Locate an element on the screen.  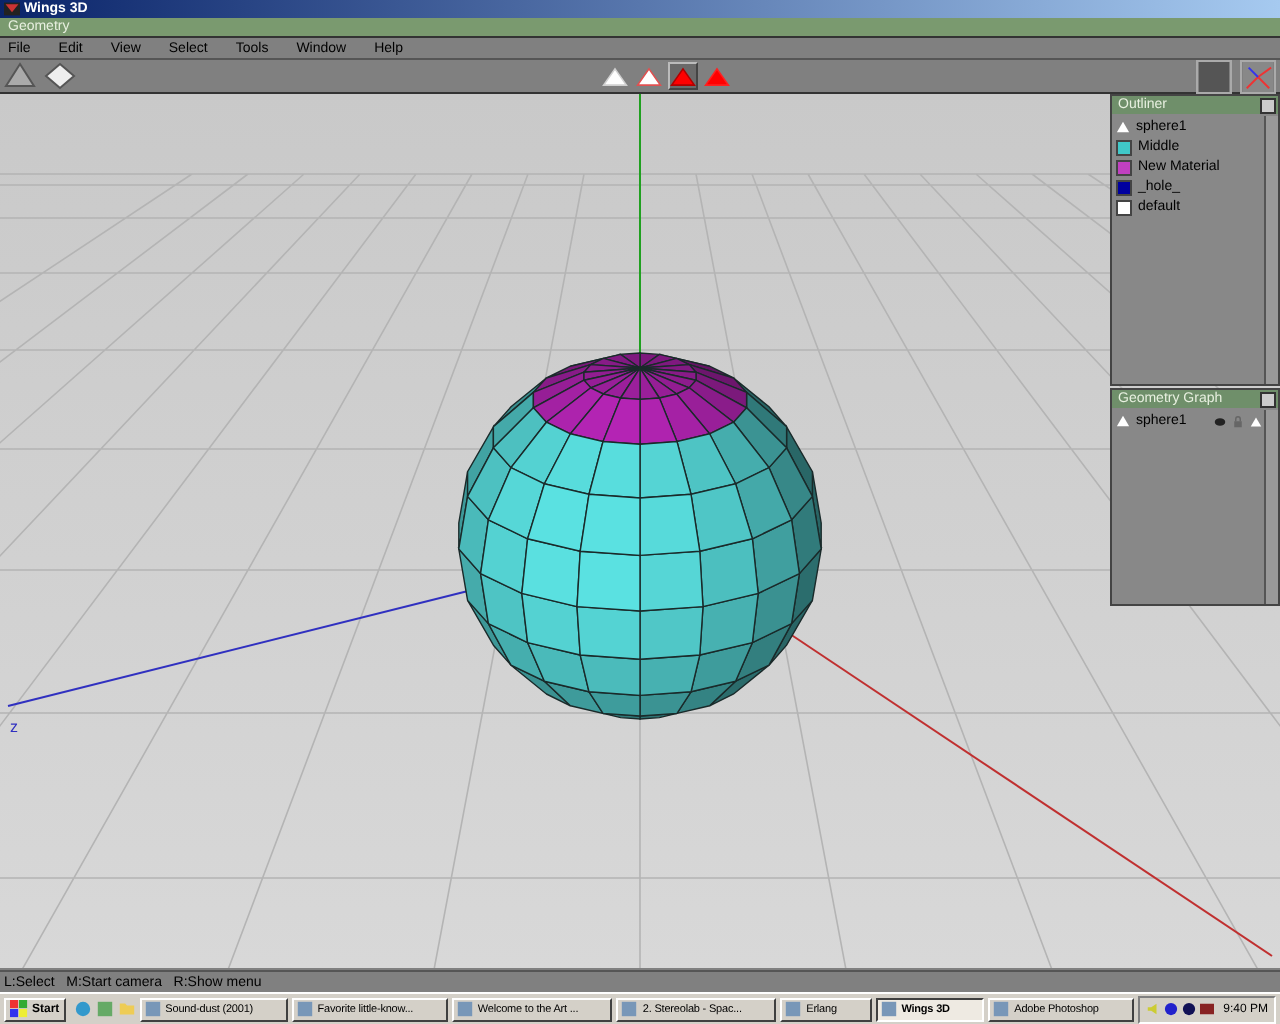
browser-icon is located at coordinates (82, 1009).